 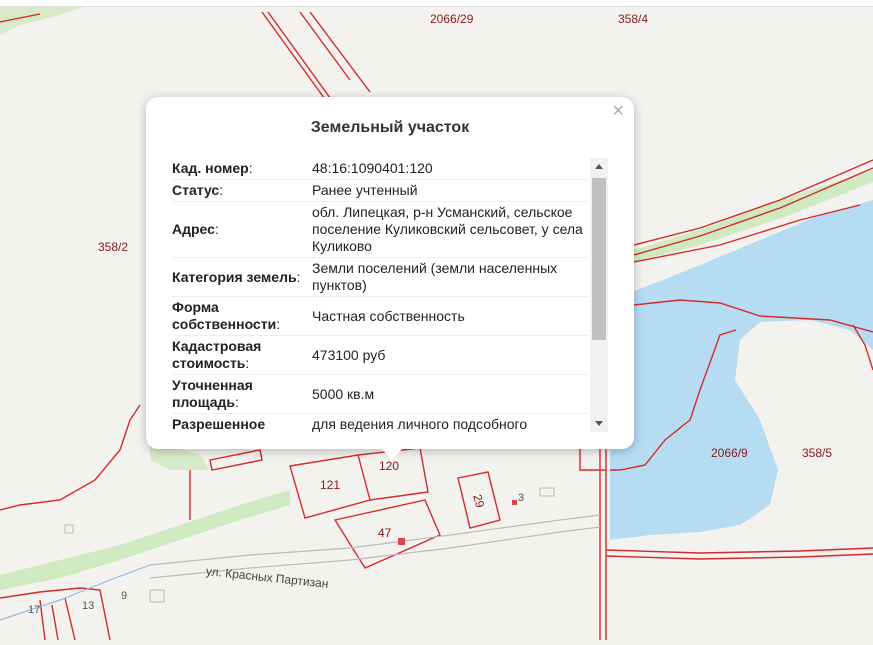 I want to click on parcel-label: 47, so click(x=384, y=533).